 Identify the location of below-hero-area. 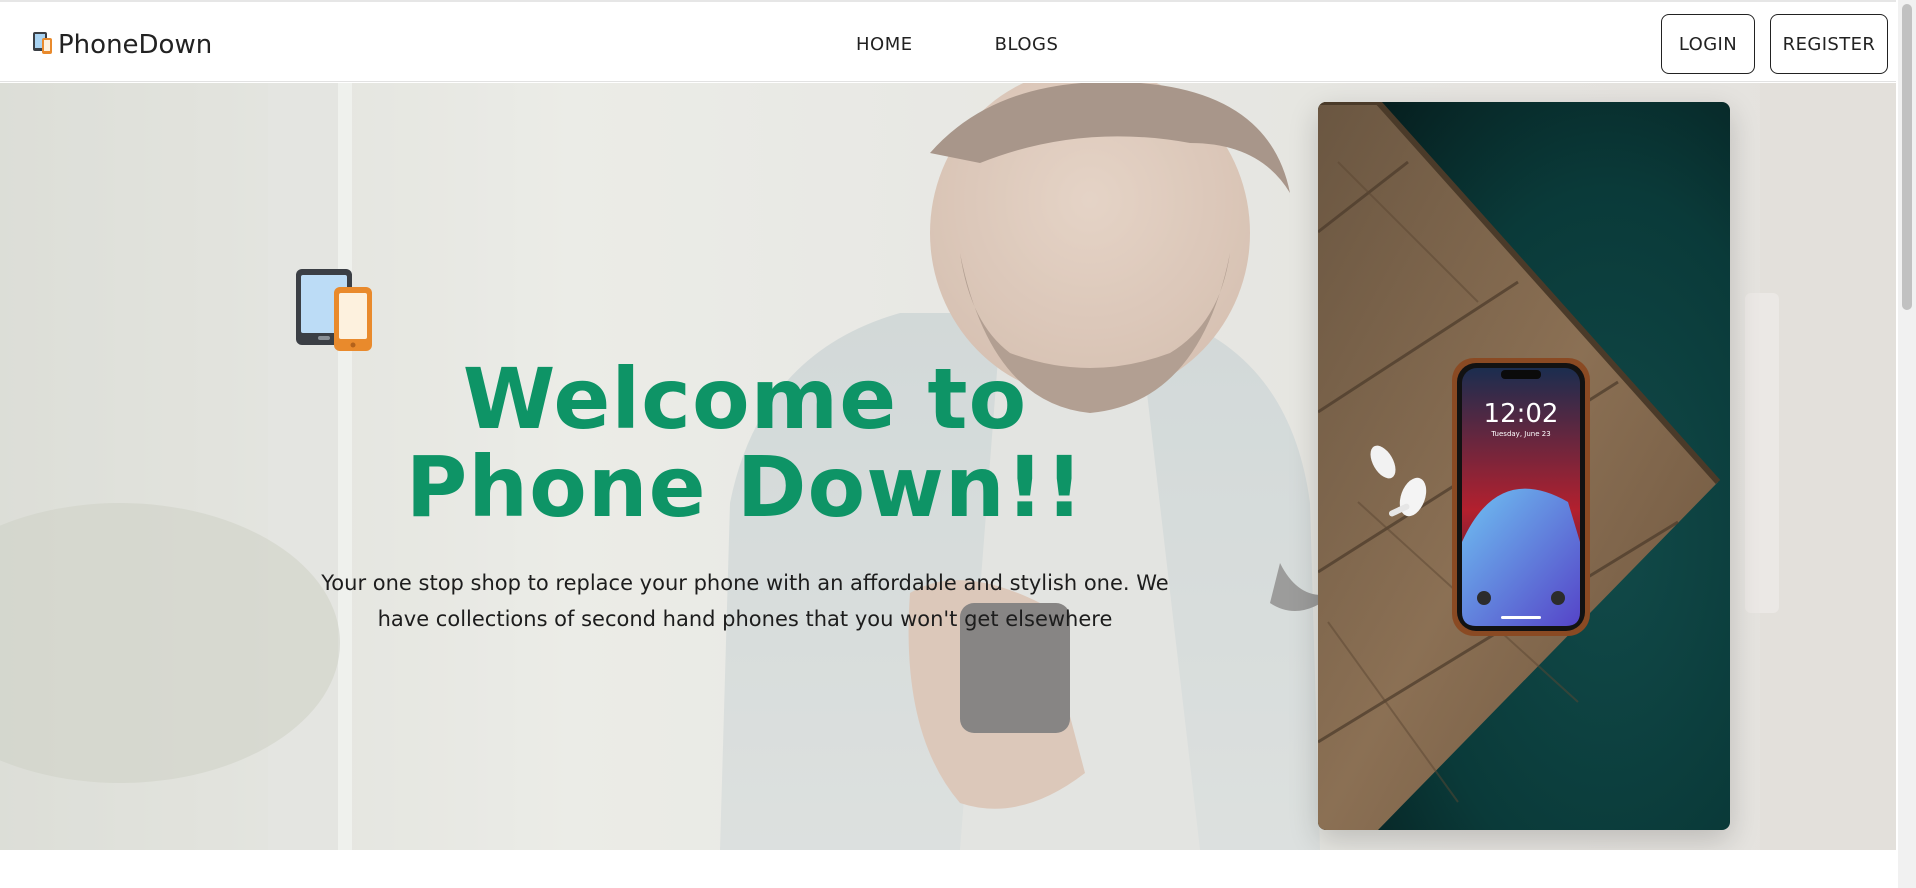
(948, 869).